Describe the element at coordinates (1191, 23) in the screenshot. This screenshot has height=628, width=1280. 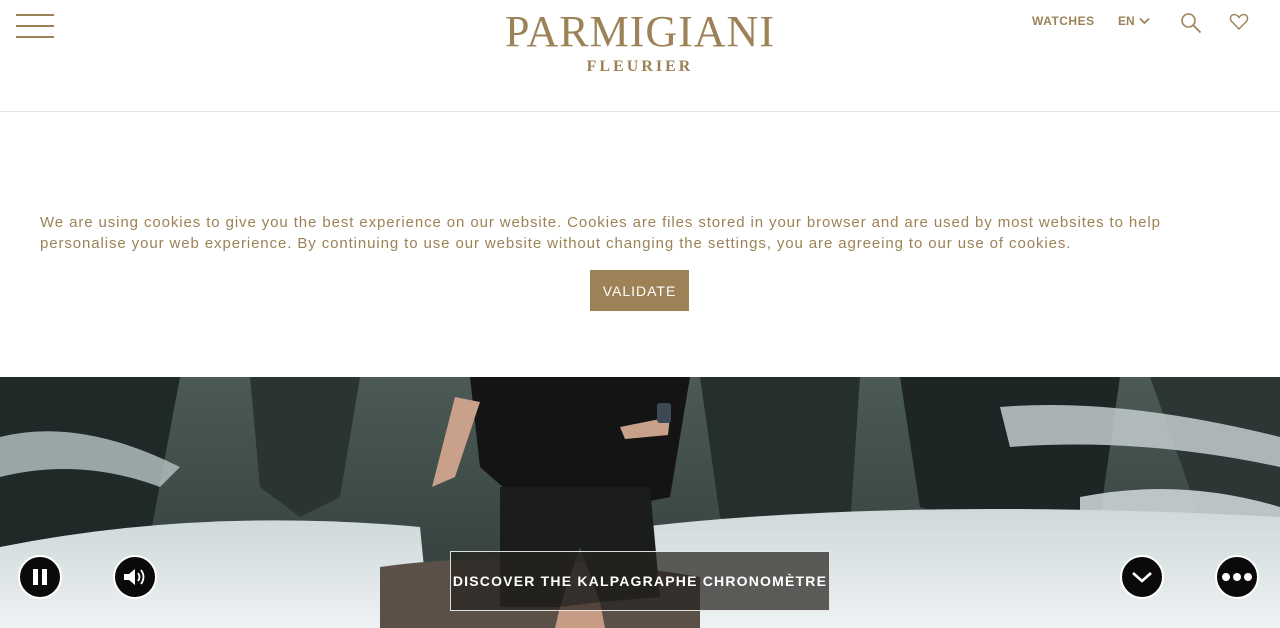
I see `search-icon` at that location.